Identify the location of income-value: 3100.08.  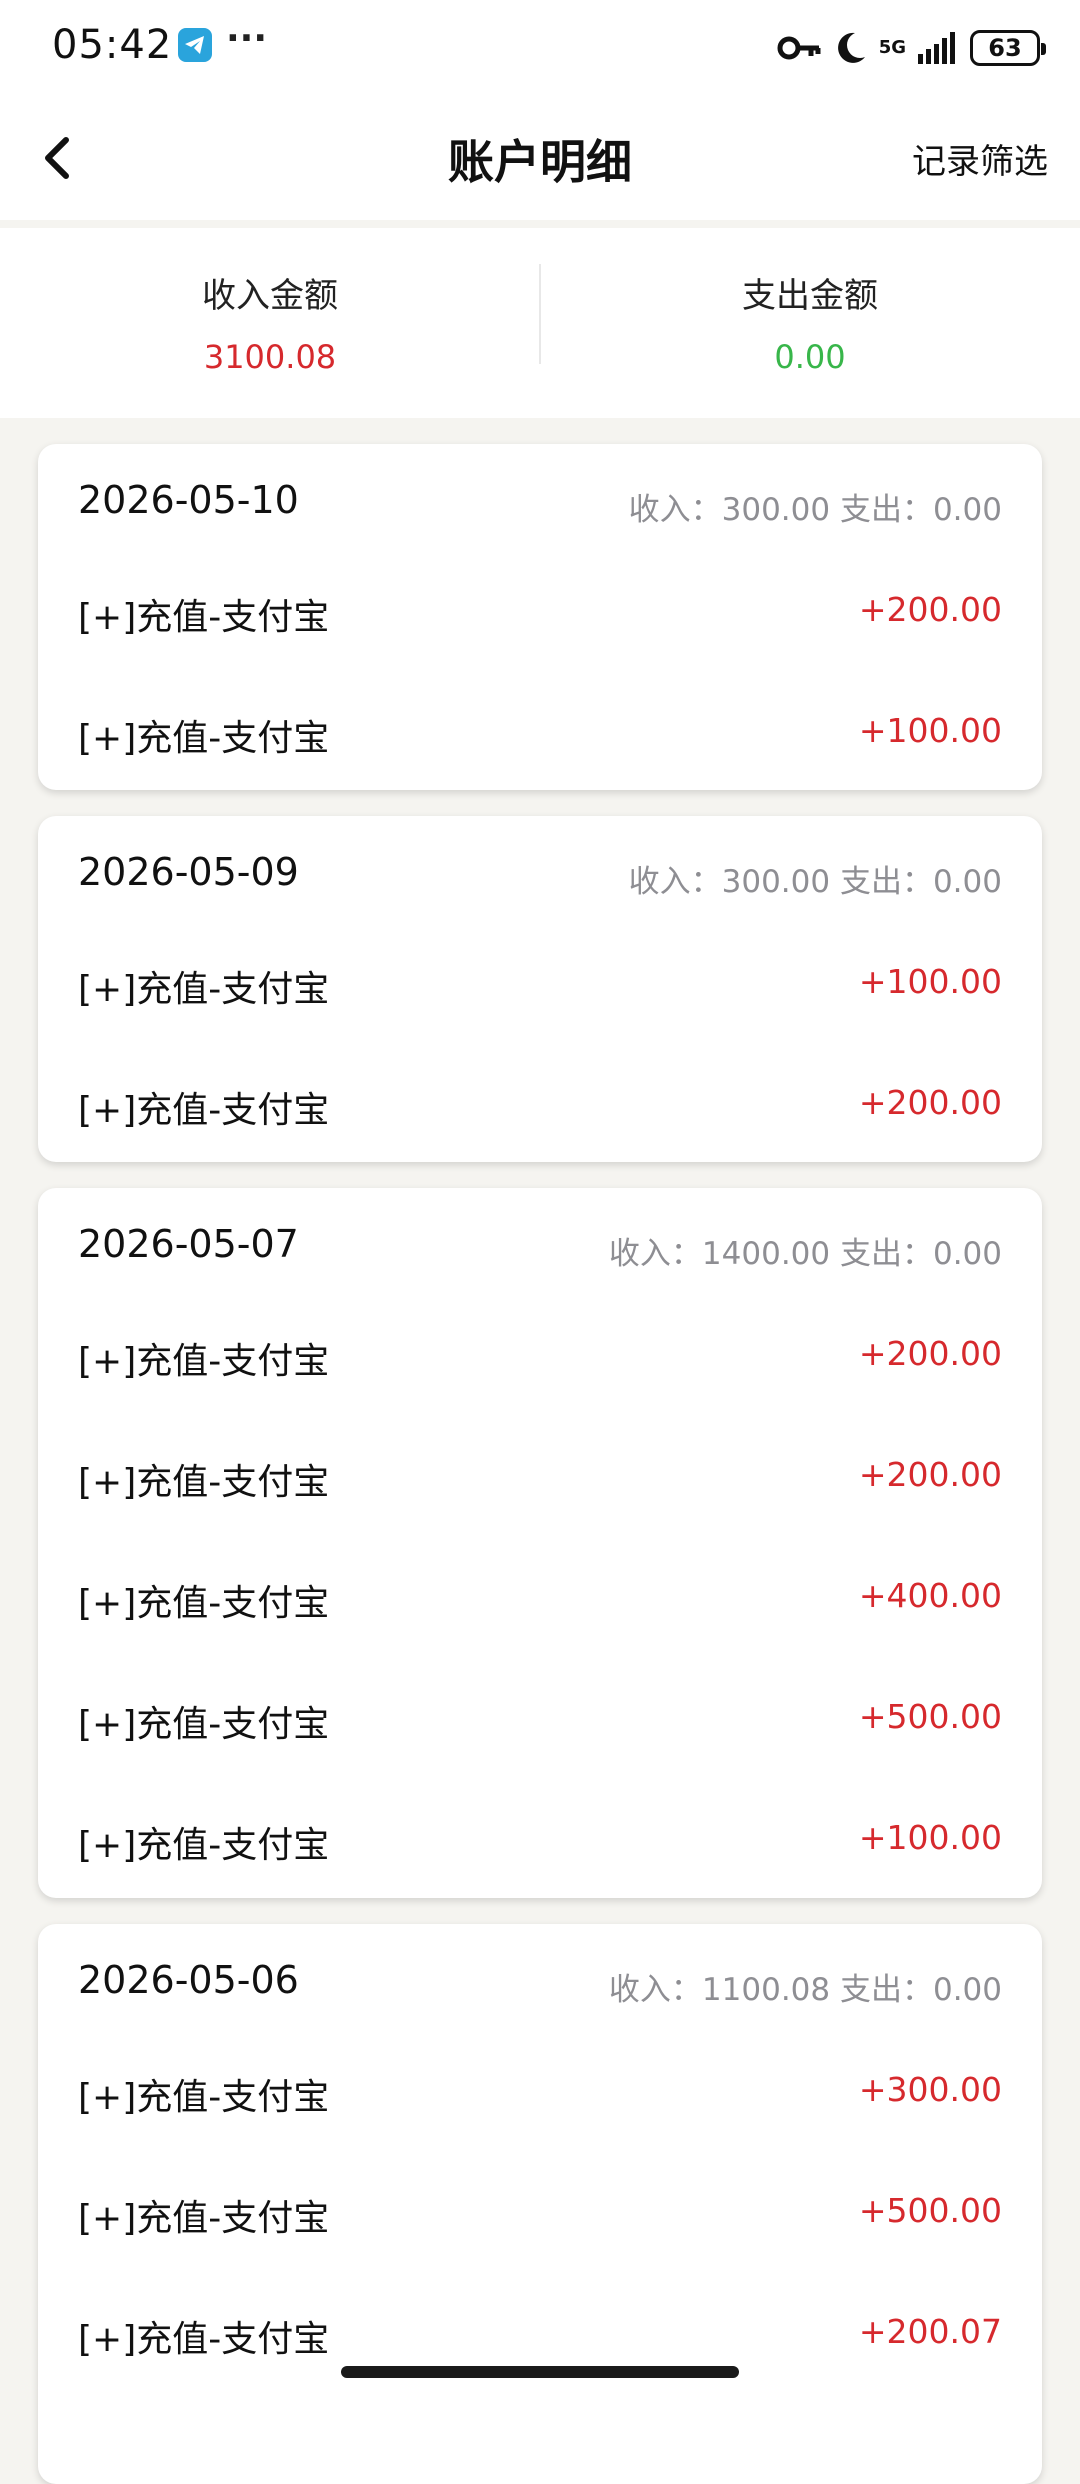
(270, 357).